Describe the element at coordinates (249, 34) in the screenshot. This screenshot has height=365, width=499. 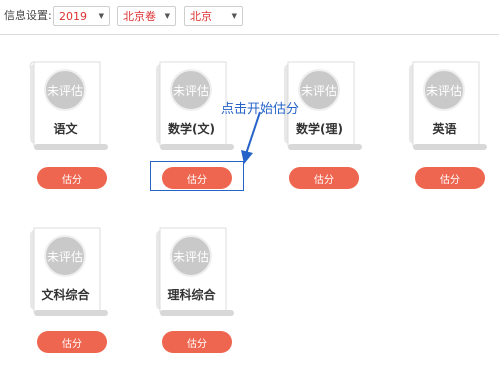
I see `header-divider` at that location.